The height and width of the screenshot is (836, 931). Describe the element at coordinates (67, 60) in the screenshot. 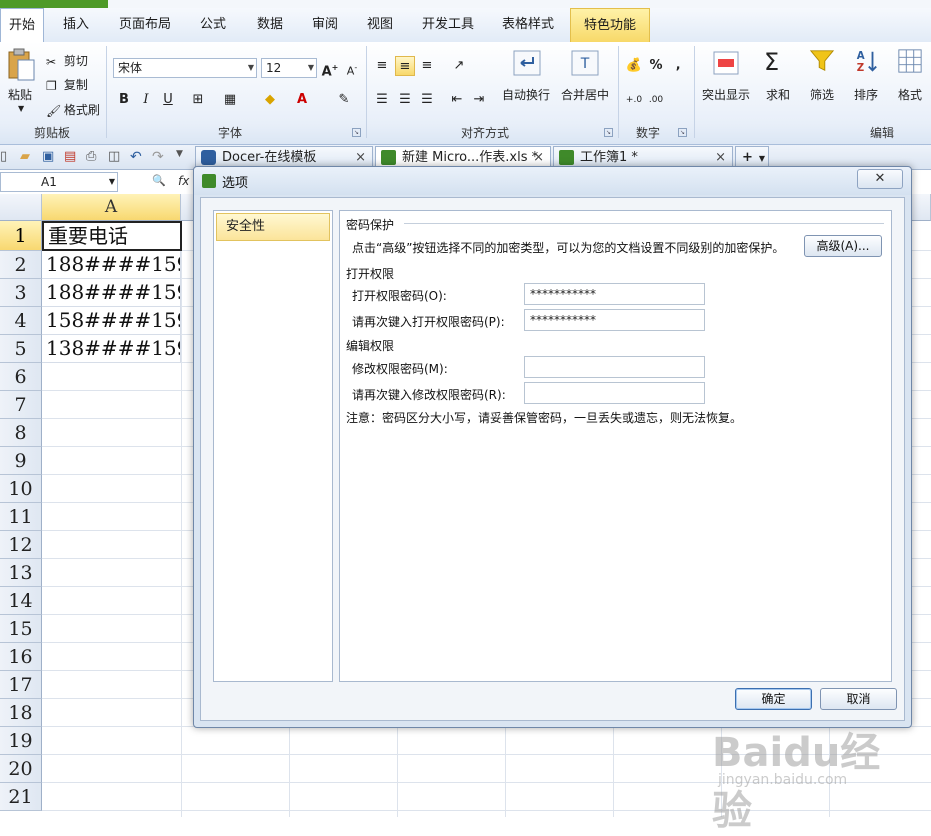

I see `cut-button: ✂ 剪切` at that location.